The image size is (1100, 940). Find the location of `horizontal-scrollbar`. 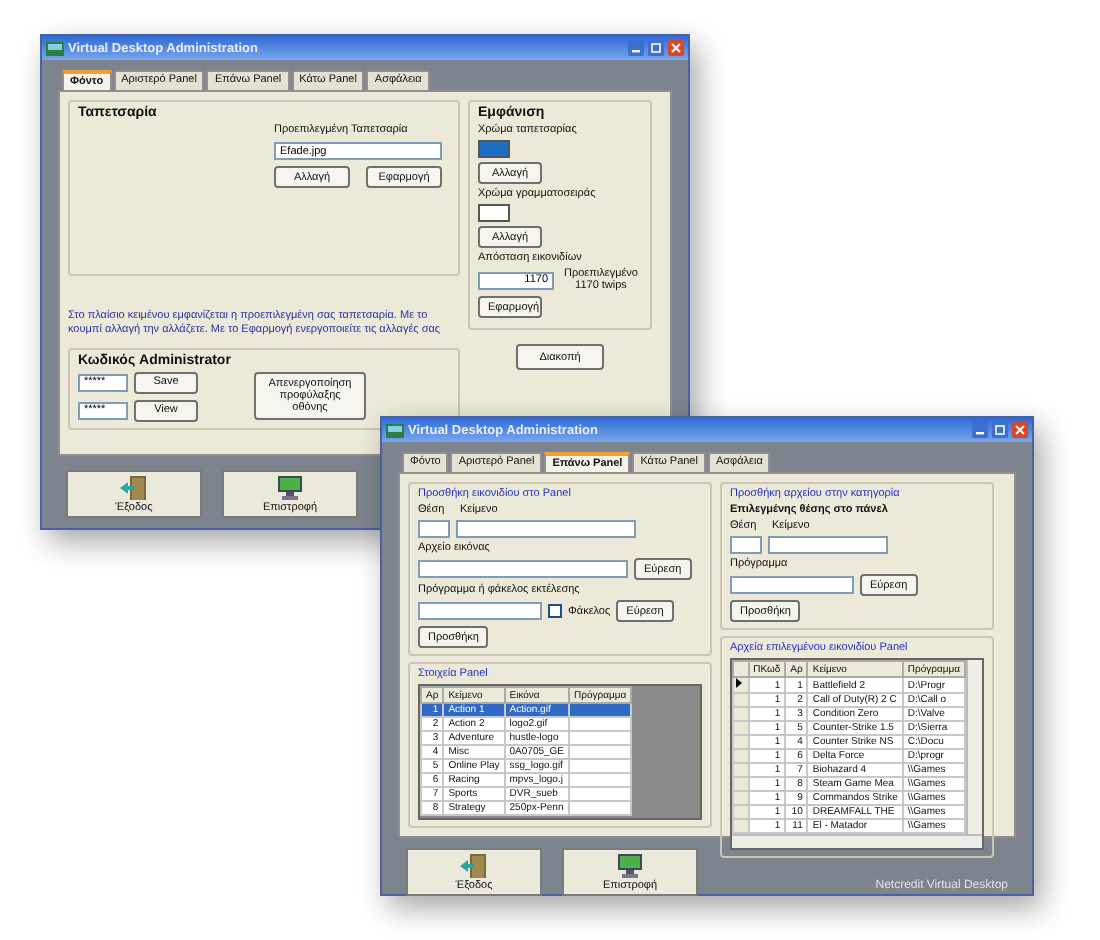

horizontal-scrollbar is located at coordinates (857, 841).